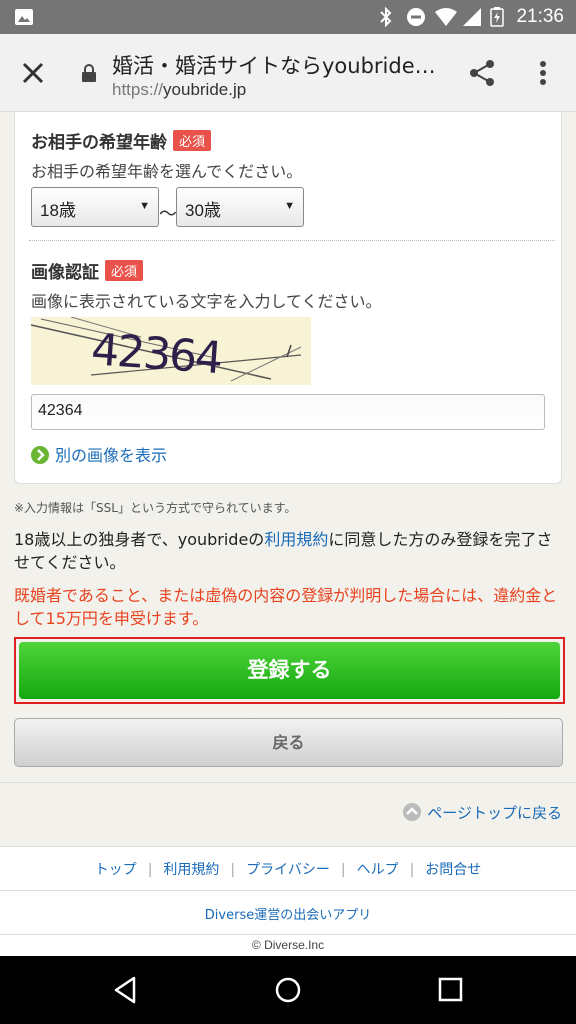  Describe the element at coordinates (139, 539) in the screenshot. I see `agree-text-before: 18歳以上の独身者で、youbrideの` at that location.